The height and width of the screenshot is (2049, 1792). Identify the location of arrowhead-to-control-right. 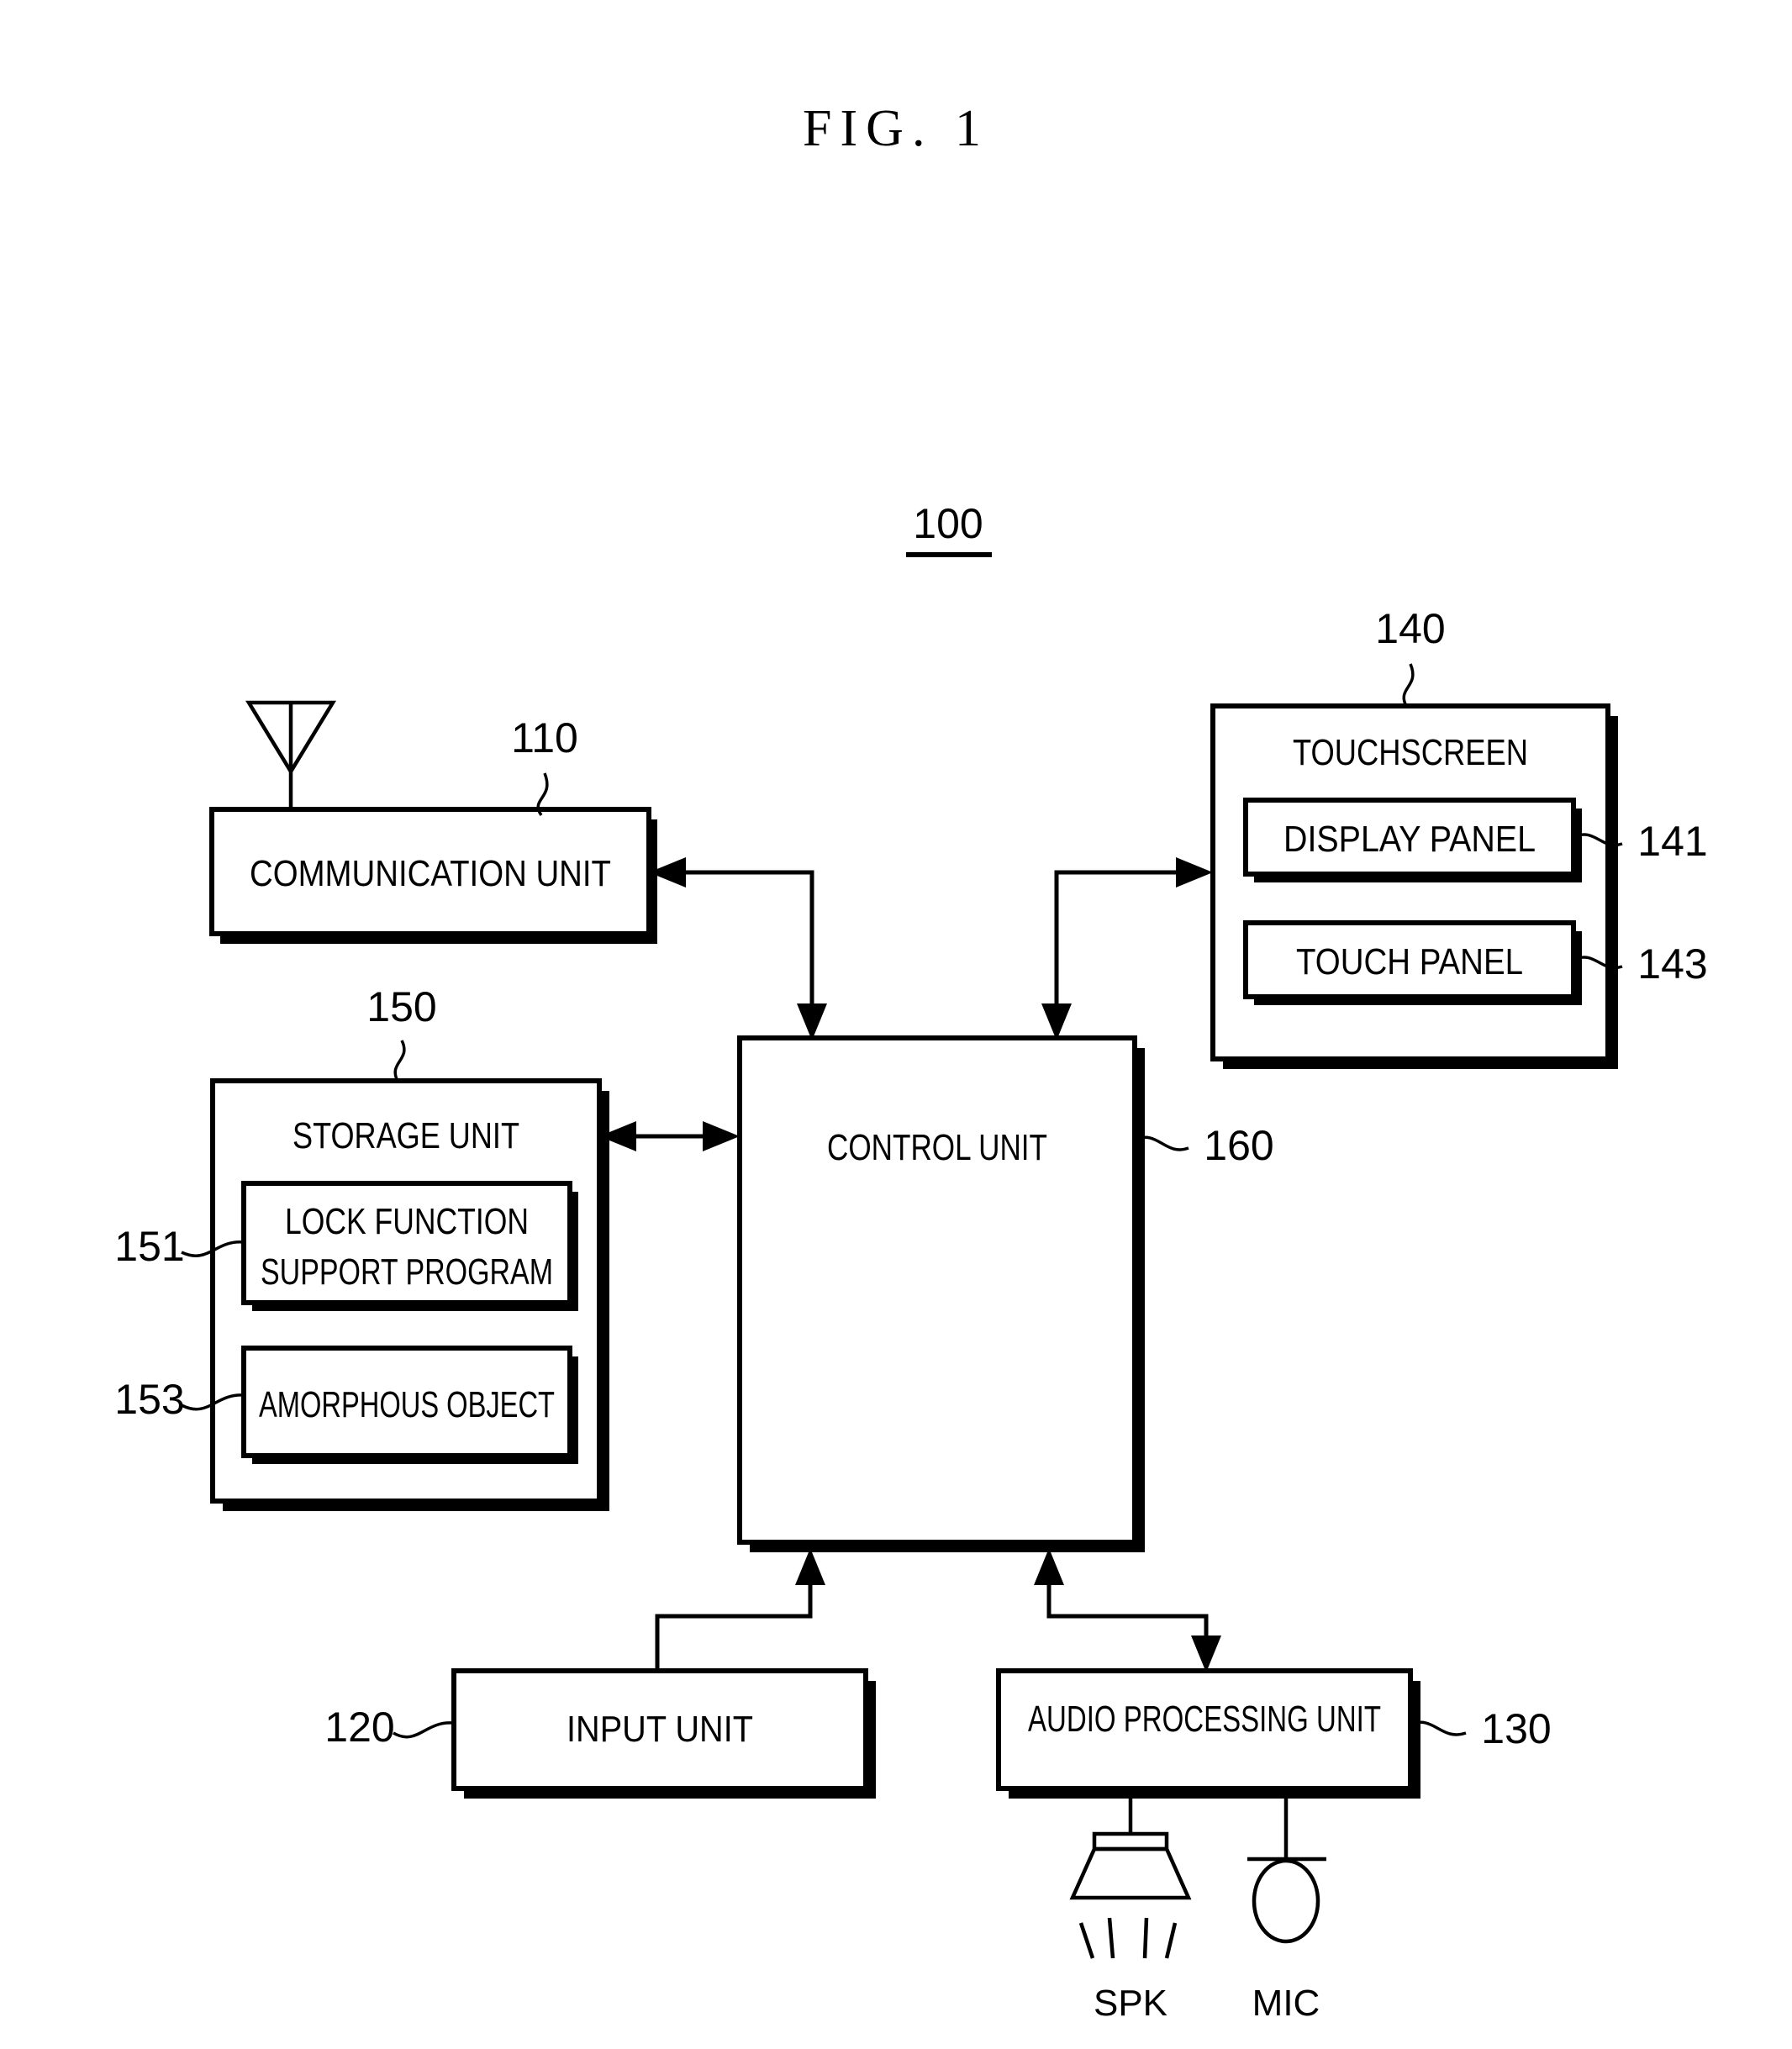
(1056, 1021).